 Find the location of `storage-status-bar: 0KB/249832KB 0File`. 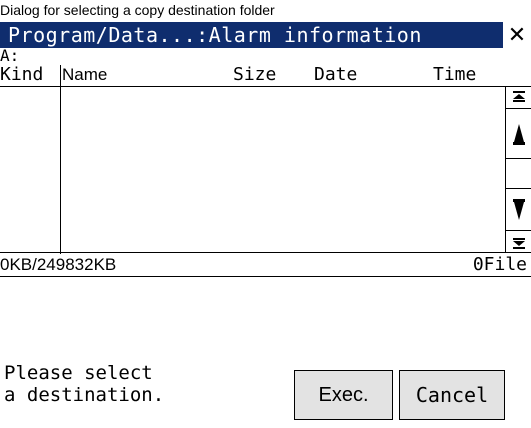

storage-status-bar: 0KB/249832KB 0File is located at coordinates (265, 265).